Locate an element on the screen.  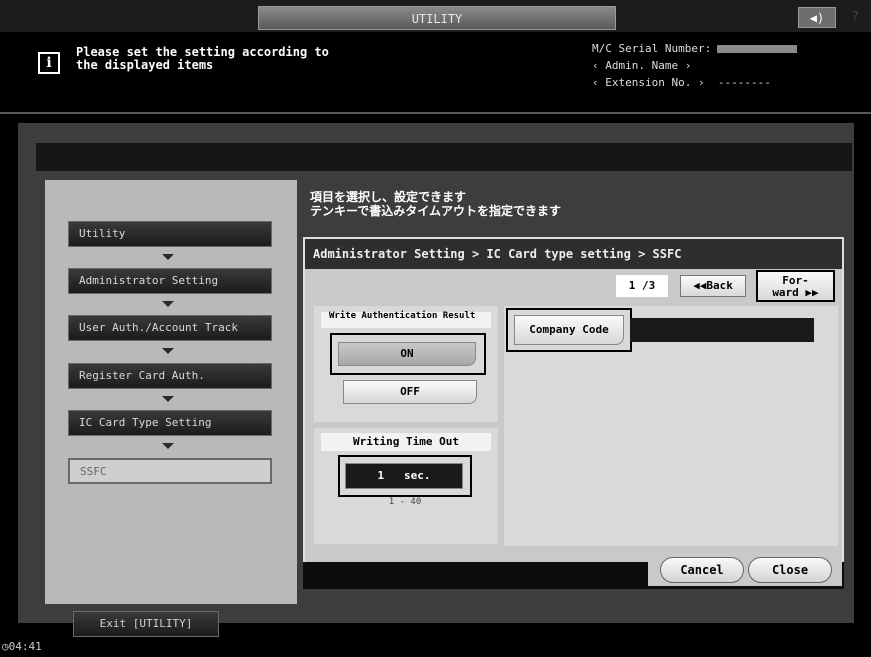
forward-button: For- ward ▶▶ is located at coordinates (795, 286).